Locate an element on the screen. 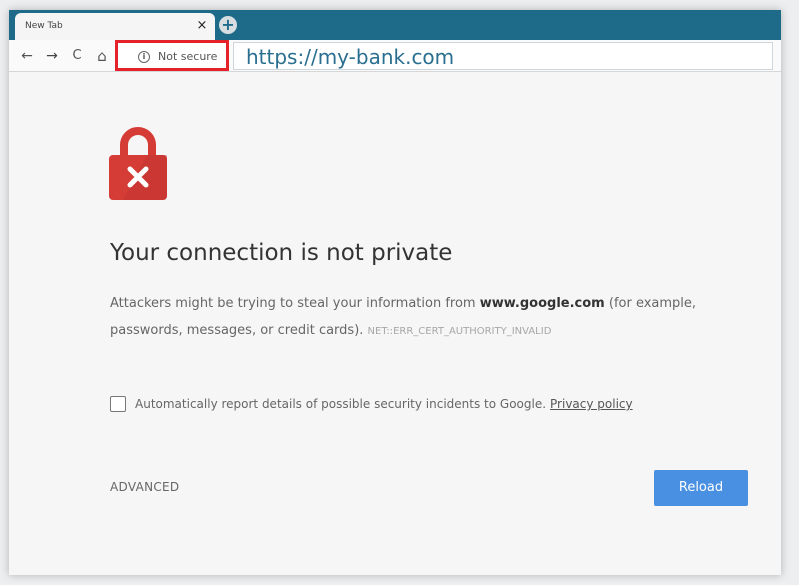 The height and width of the screenshot is (585, 799). home-icon: ⌂ is located at coordinates (102, 56).